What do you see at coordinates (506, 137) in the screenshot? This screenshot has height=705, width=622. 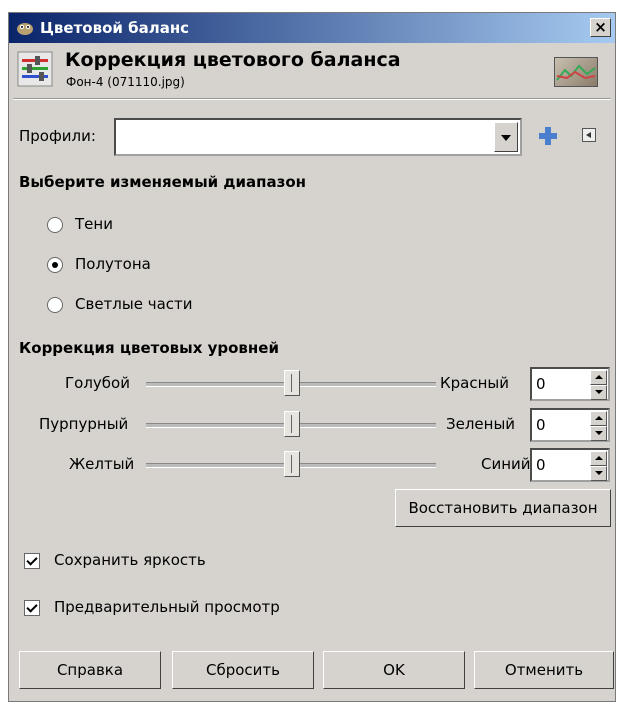 I see `chevron-down-icon` at bounding box center [506, 137].